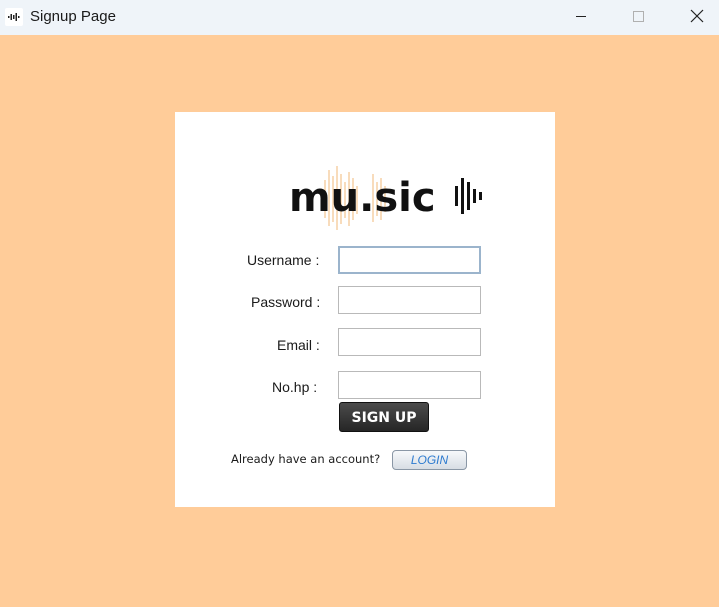  Describe the element at coordinates (429, 460) in the screenshot. I see `login-button: LOGIN` at that location.